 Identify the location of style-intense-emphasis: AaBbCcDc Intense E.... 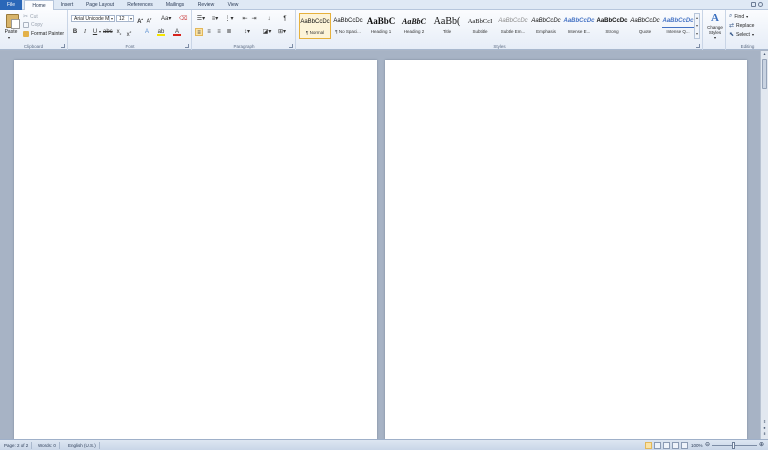
(579, 26).